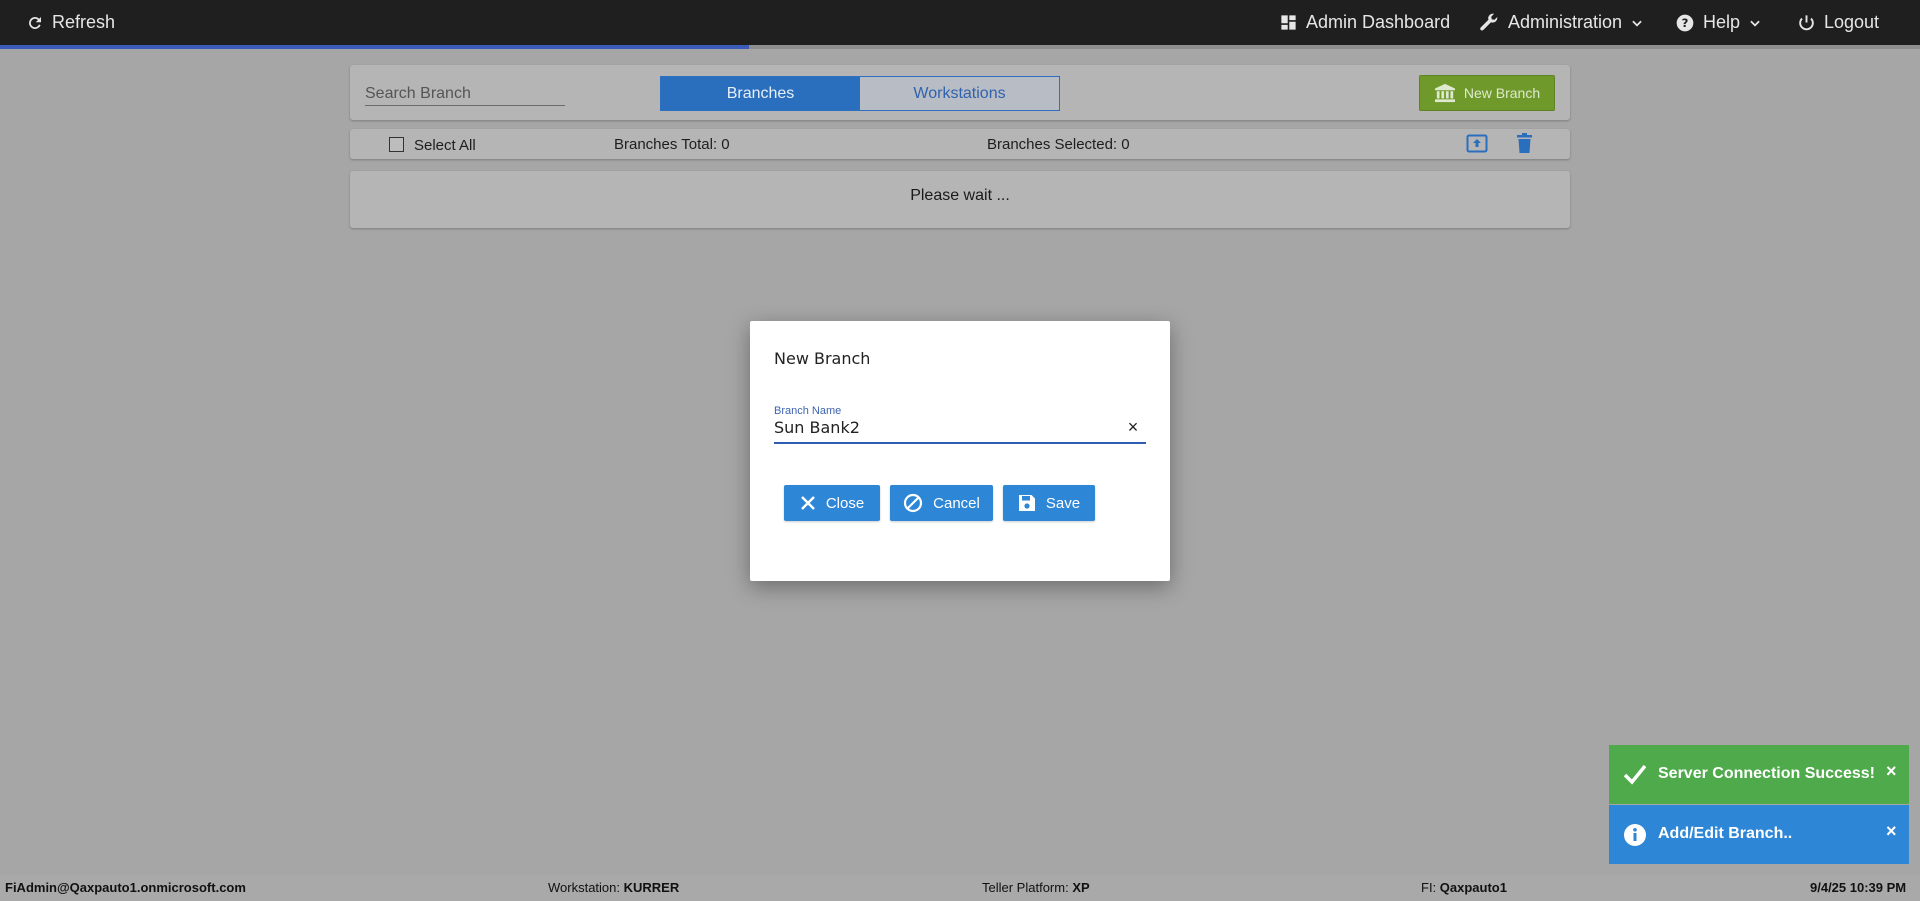 Image resolution: width=1920 pixels, height=901 pixels. I want to click on branches-total: Branches Total: 0, so click(672, 144).